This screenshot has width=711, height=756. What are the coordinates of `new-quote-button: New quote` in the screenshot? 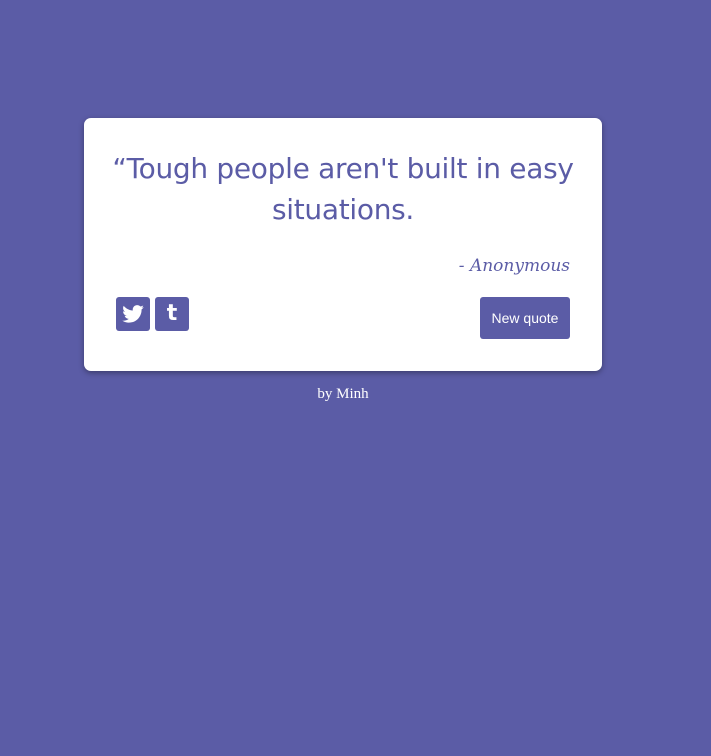 It's located at (525, 318).